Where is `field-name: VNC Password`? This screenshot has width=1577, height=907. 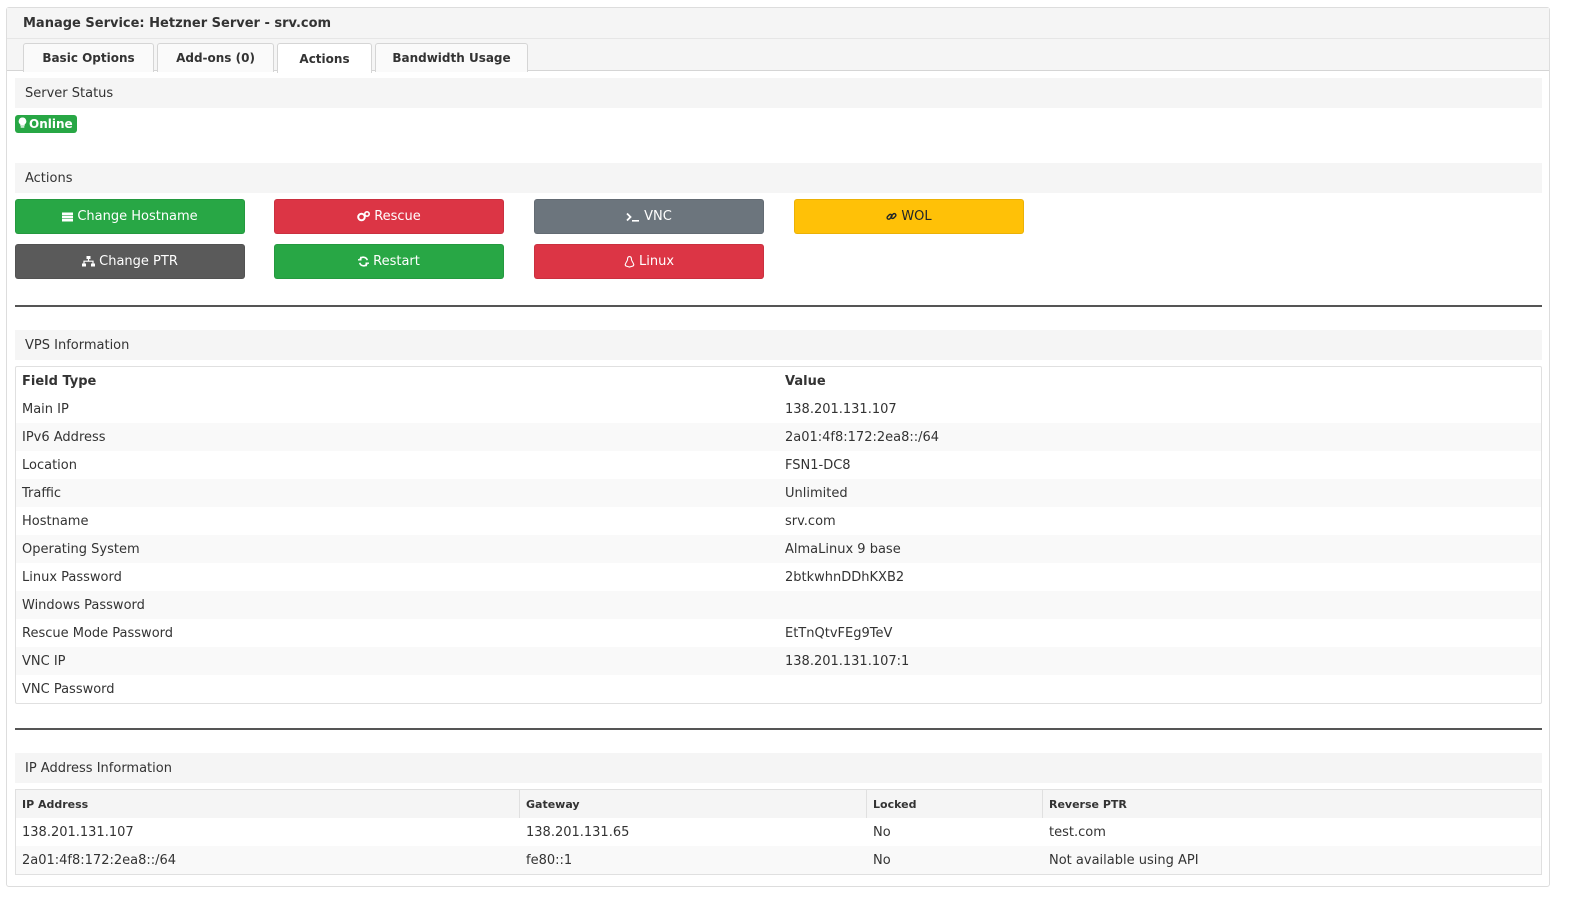
field-name: VNC Password is located at coordinates (68, 689).